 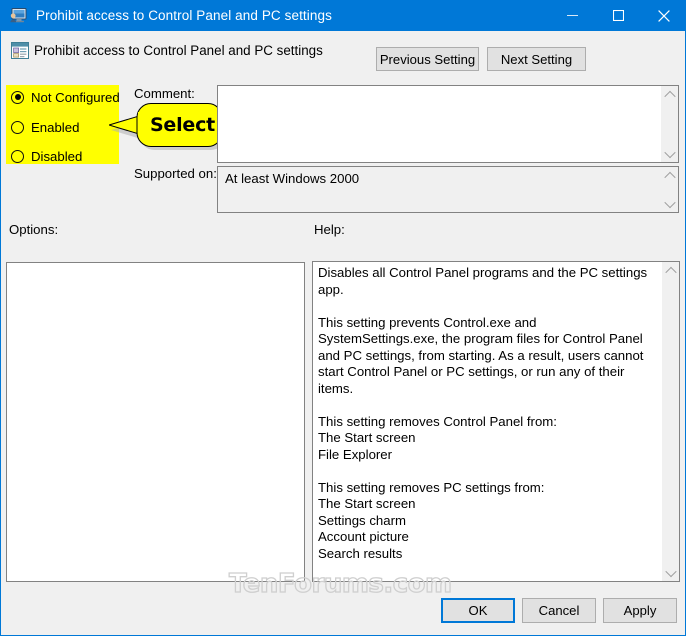 I want to click on computer-monitor-icon, so click(x=18, y=15).